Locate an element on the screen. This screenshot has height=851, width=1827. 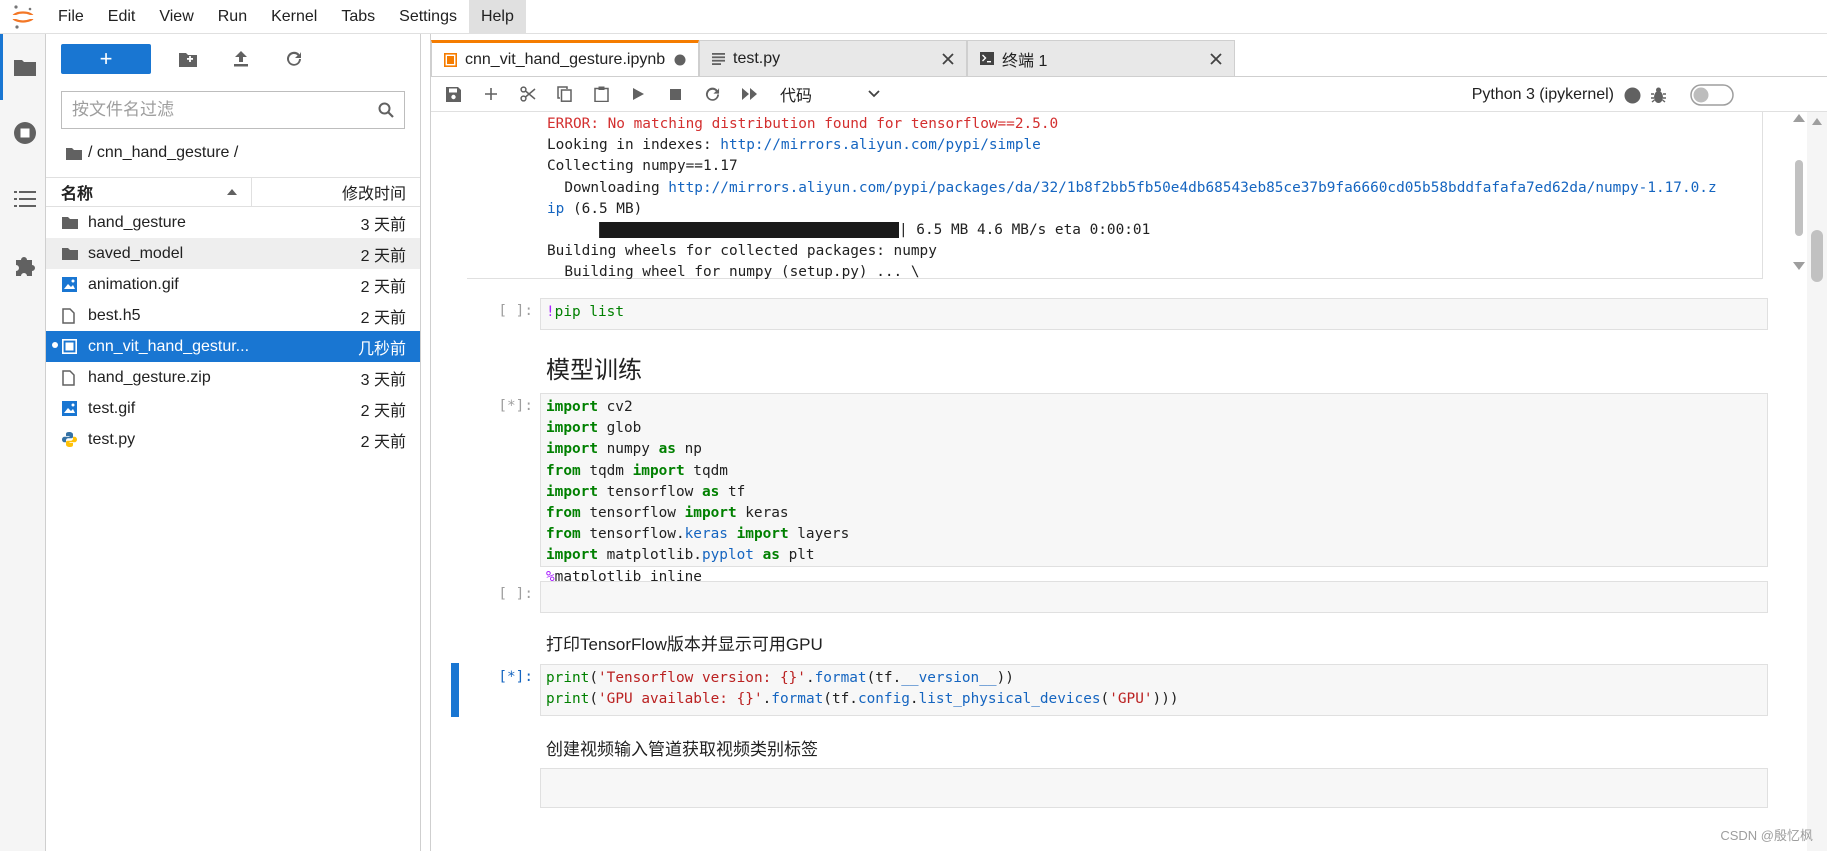
cut-icon is located at coordinates (527, 94).